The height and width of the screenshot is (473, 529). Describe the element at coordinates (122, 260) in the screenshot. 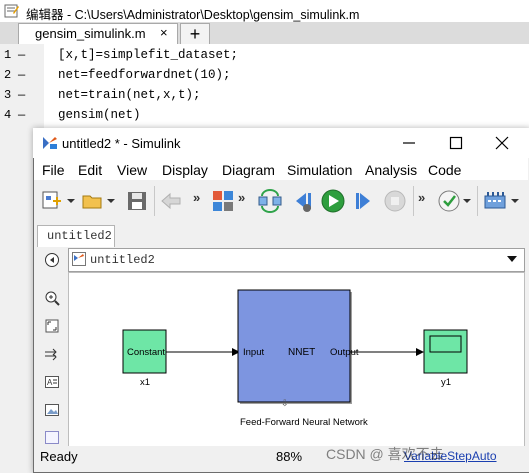

I see `breadcrumb-model-name: untitled2` at that location.